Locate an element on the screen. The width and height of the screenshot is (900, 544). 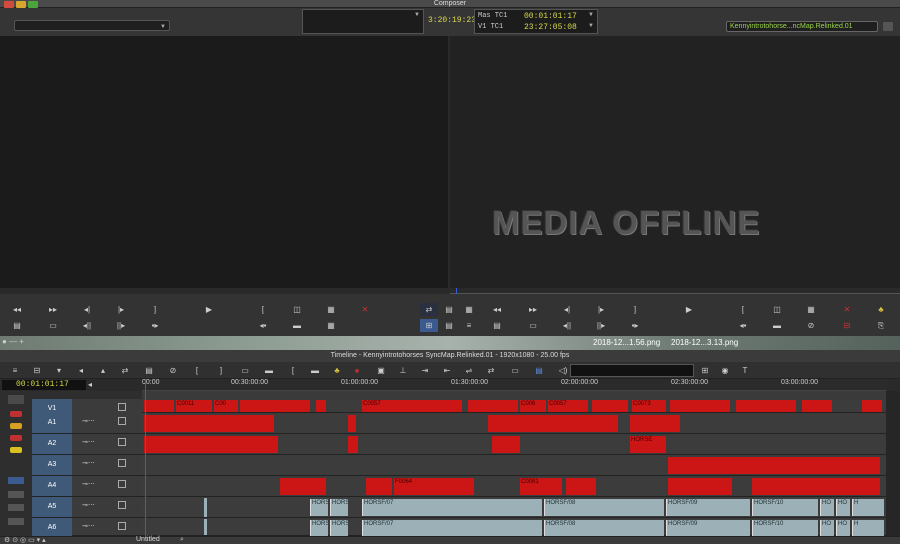
timeline-clip: C0011 is located at coordinates (194, 406).